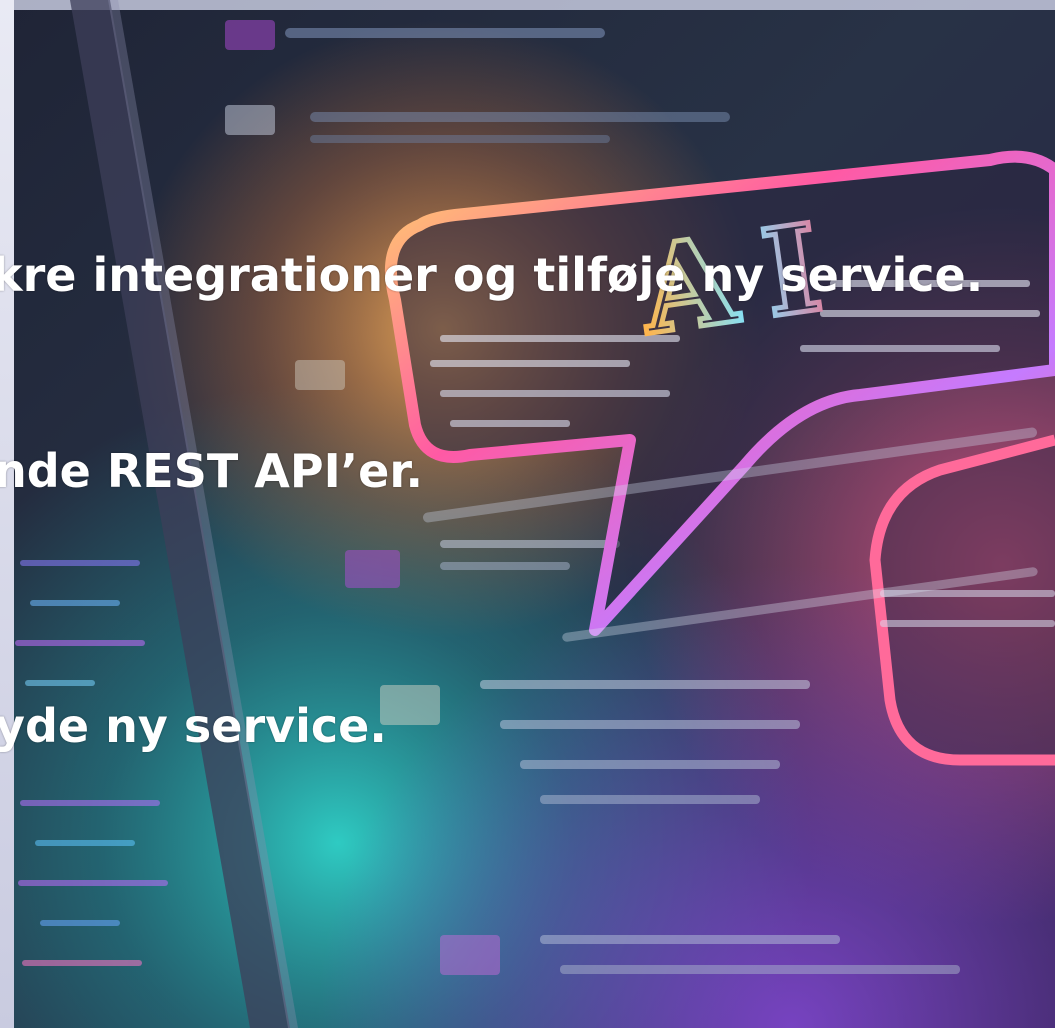 Image resolution: width=1055 pixels, height=1028 pixels. Describe the element at coordinates (193, 726) in the screenshot. I see `slide-text-line-3: yde ny service.` at that location.